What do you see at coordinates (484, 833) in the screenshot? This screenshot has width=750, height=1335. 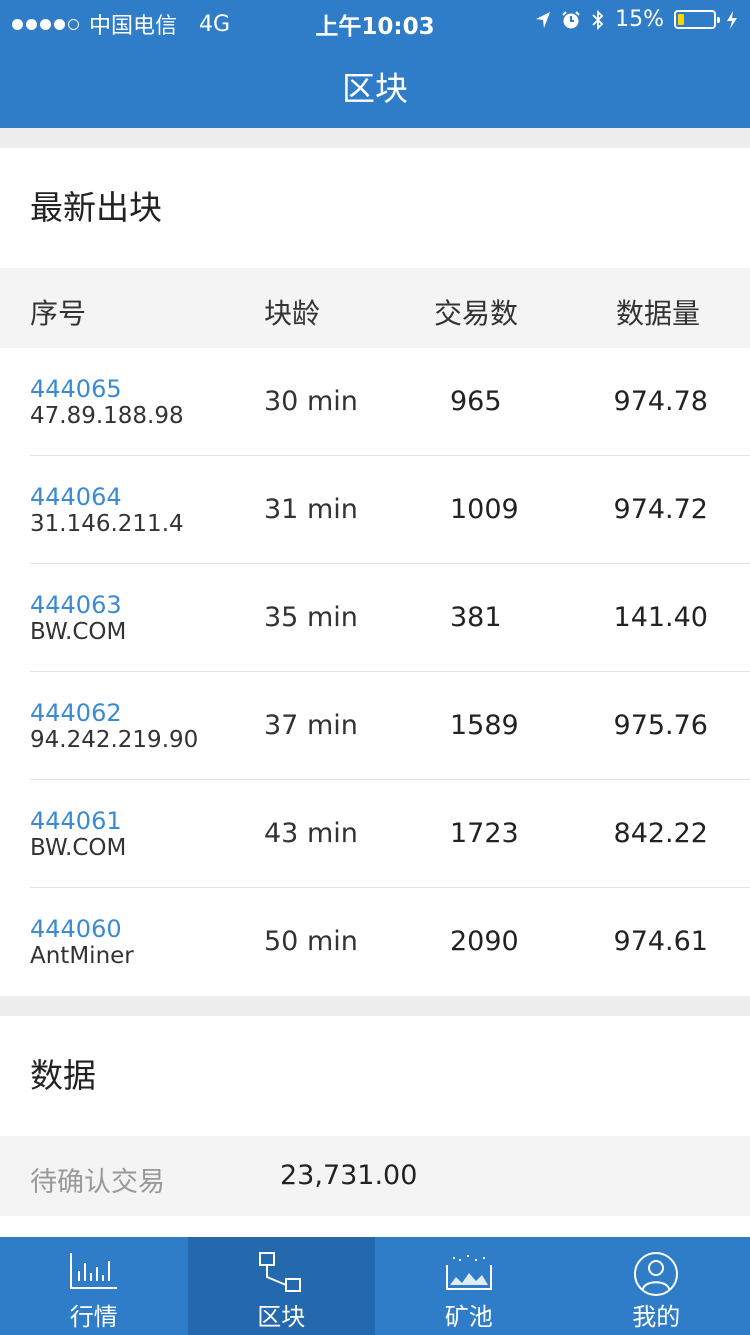 I see `block-tx-count: 1723` at bounding box center [484, 833].